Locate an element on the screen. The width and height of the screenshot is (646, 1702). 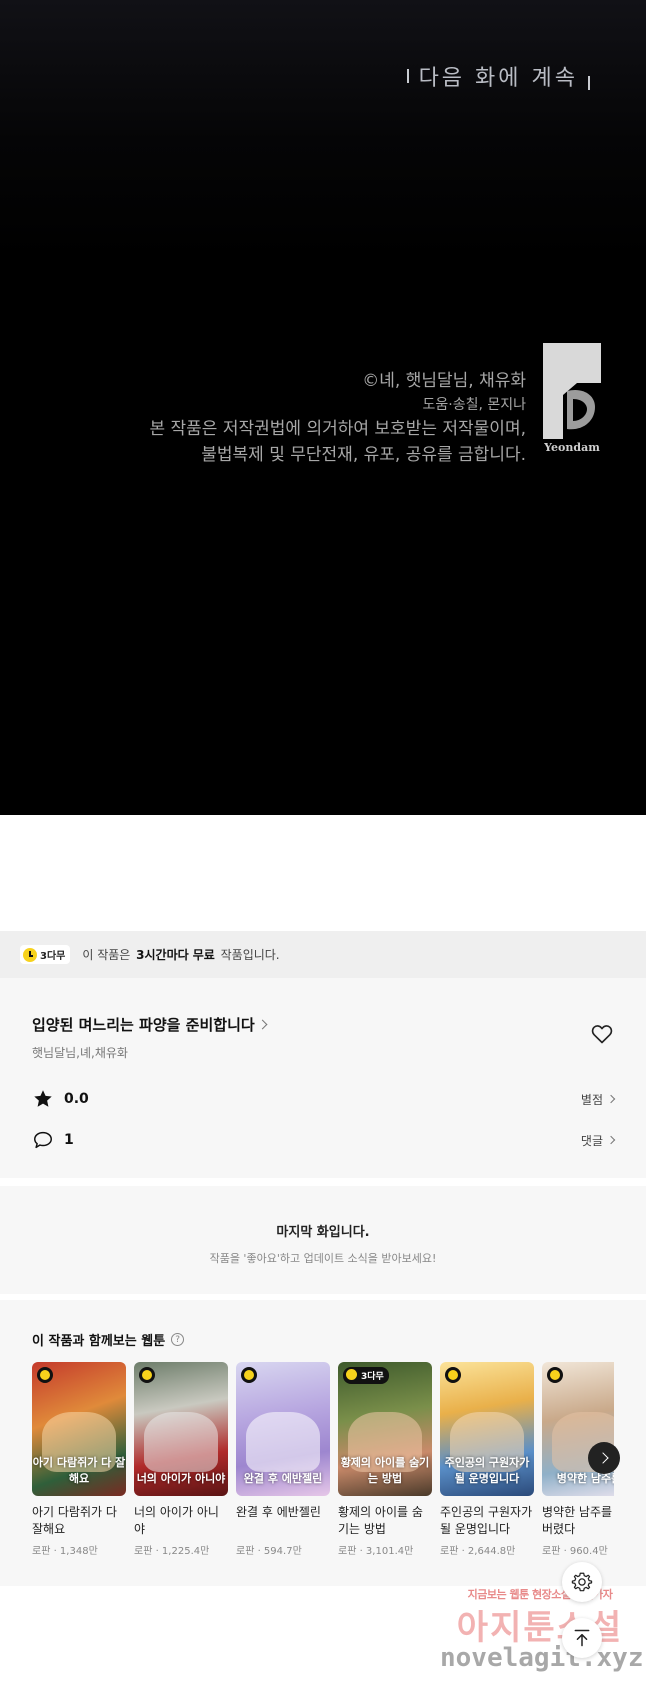
work-title: 입양된 며느리는 파양을 준비합니다 is located at coordinates (143, 1025).